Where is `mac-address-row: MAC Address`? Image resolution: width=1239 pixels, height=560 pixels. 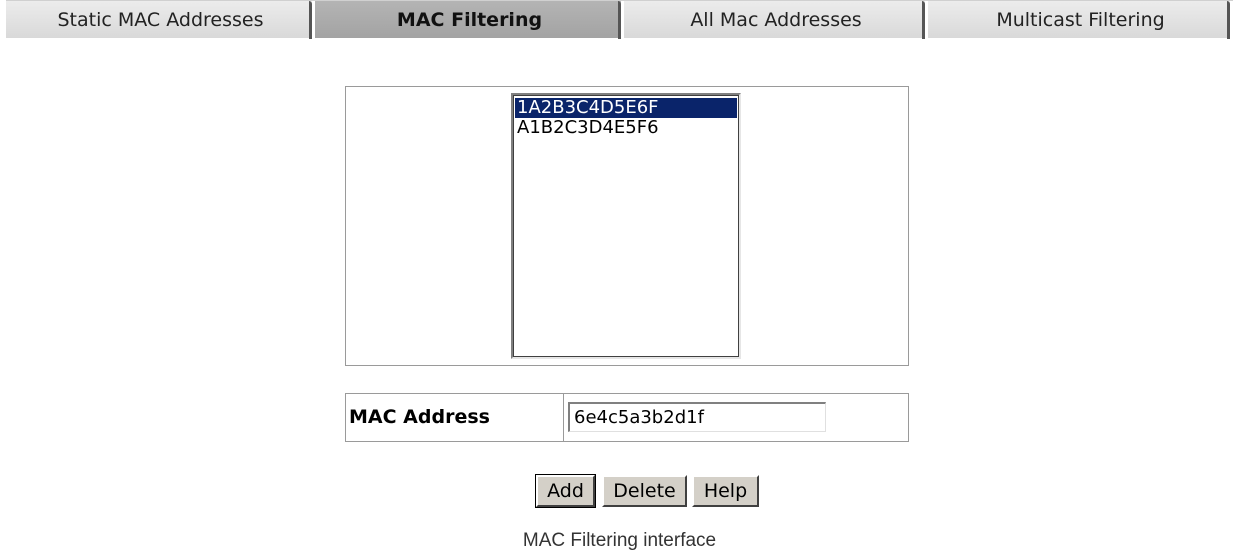 mac-address-row: MAC Address is located at coordinates (627, 417).